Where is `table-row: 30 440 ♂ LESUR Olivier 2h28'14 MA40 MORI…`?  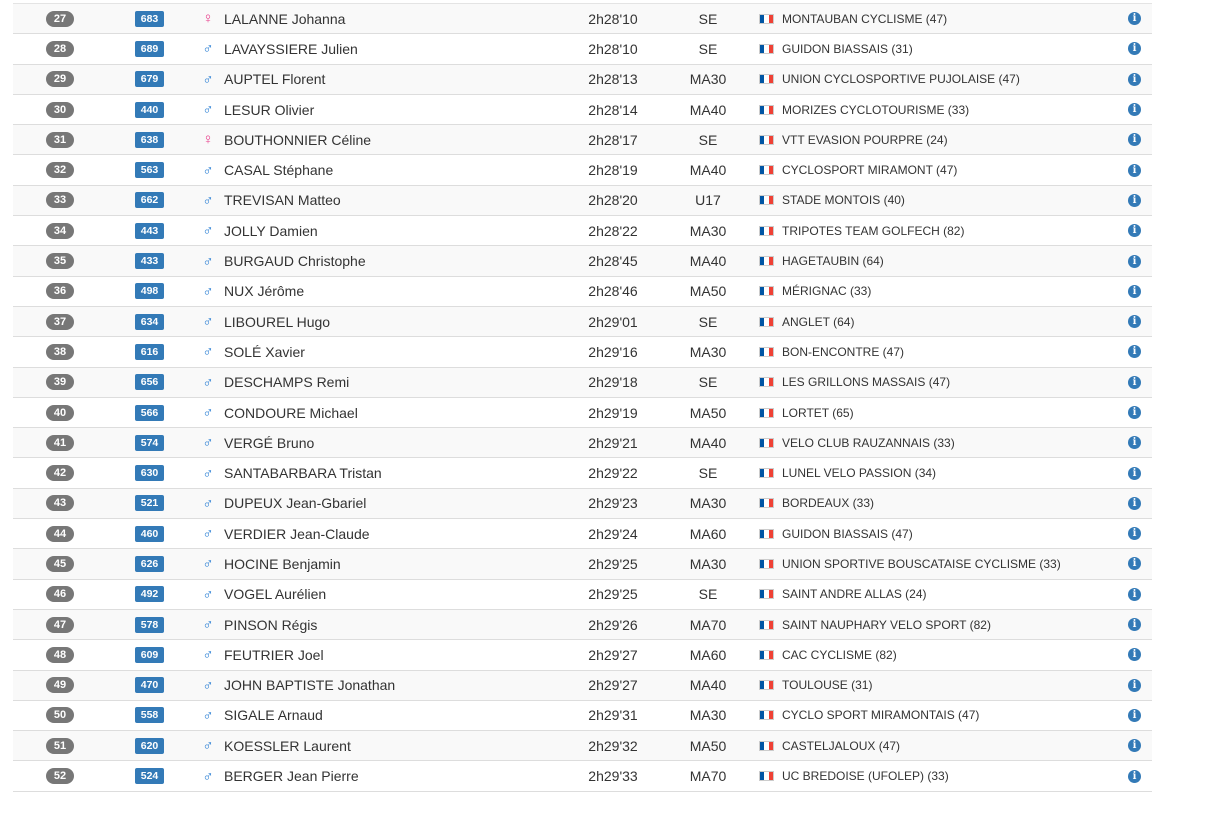
table-row: 30 440 ♂ LESUR Olivier 2h28'14 MA40 MORI… is located at coordinates (582, 110).